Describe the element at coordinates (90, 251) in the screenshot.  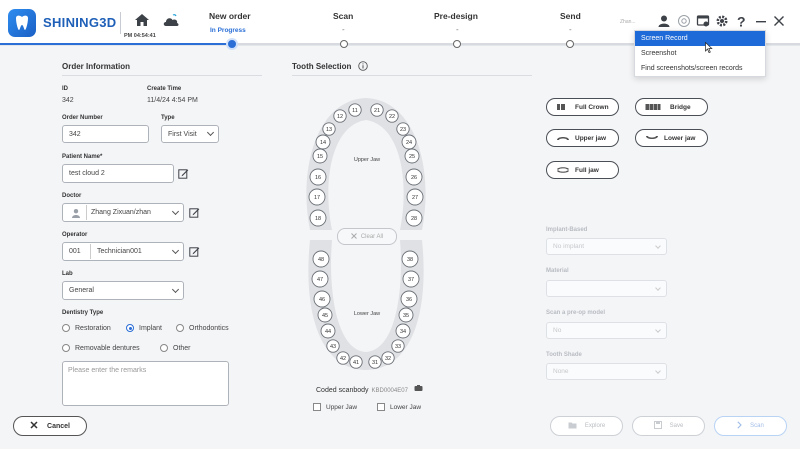
I see `operator-divider` at that location.